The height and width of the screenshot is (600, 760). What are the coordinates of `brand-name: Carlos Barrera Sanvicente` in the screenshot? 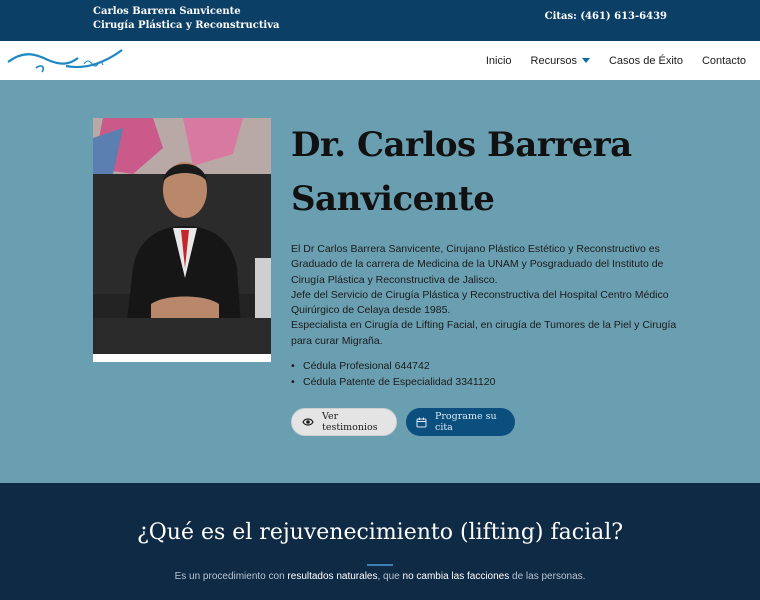 It's located at (186, 12).